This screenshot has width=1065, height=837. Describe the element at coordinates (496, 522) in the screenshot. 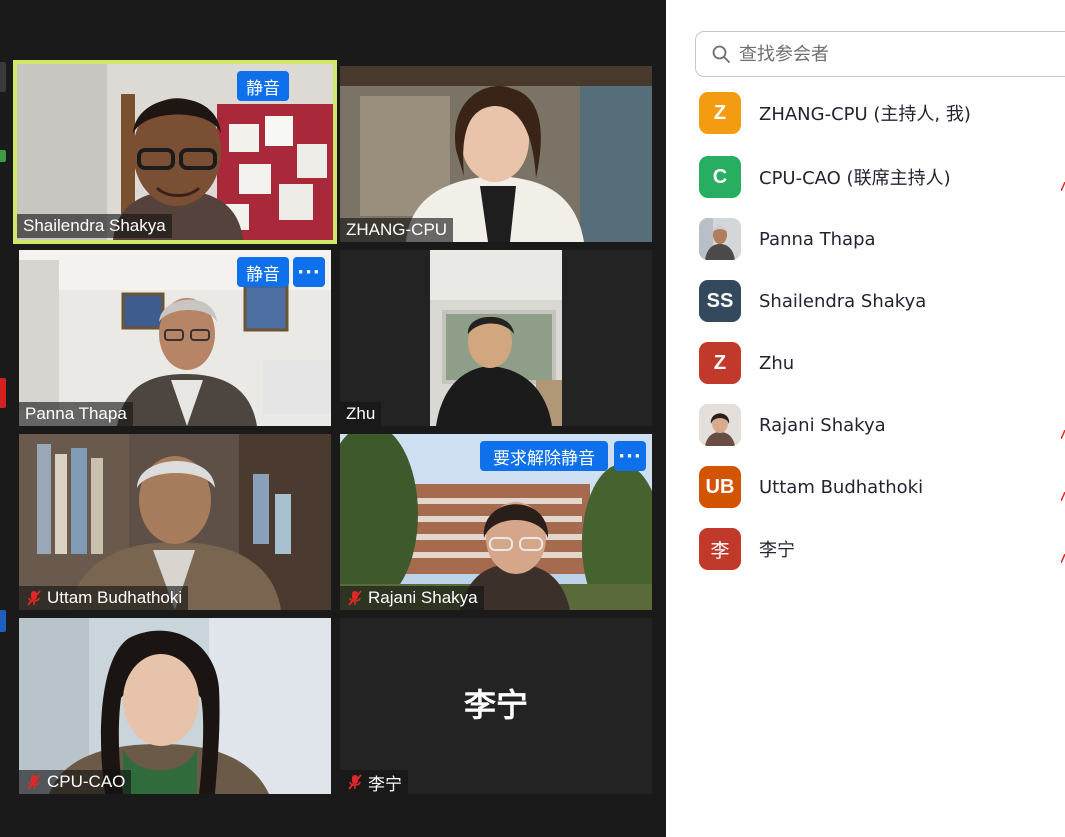

I see `video-tile-rajani-shakya: 要求解除静音 ··· Rajani Shakya` at that location.